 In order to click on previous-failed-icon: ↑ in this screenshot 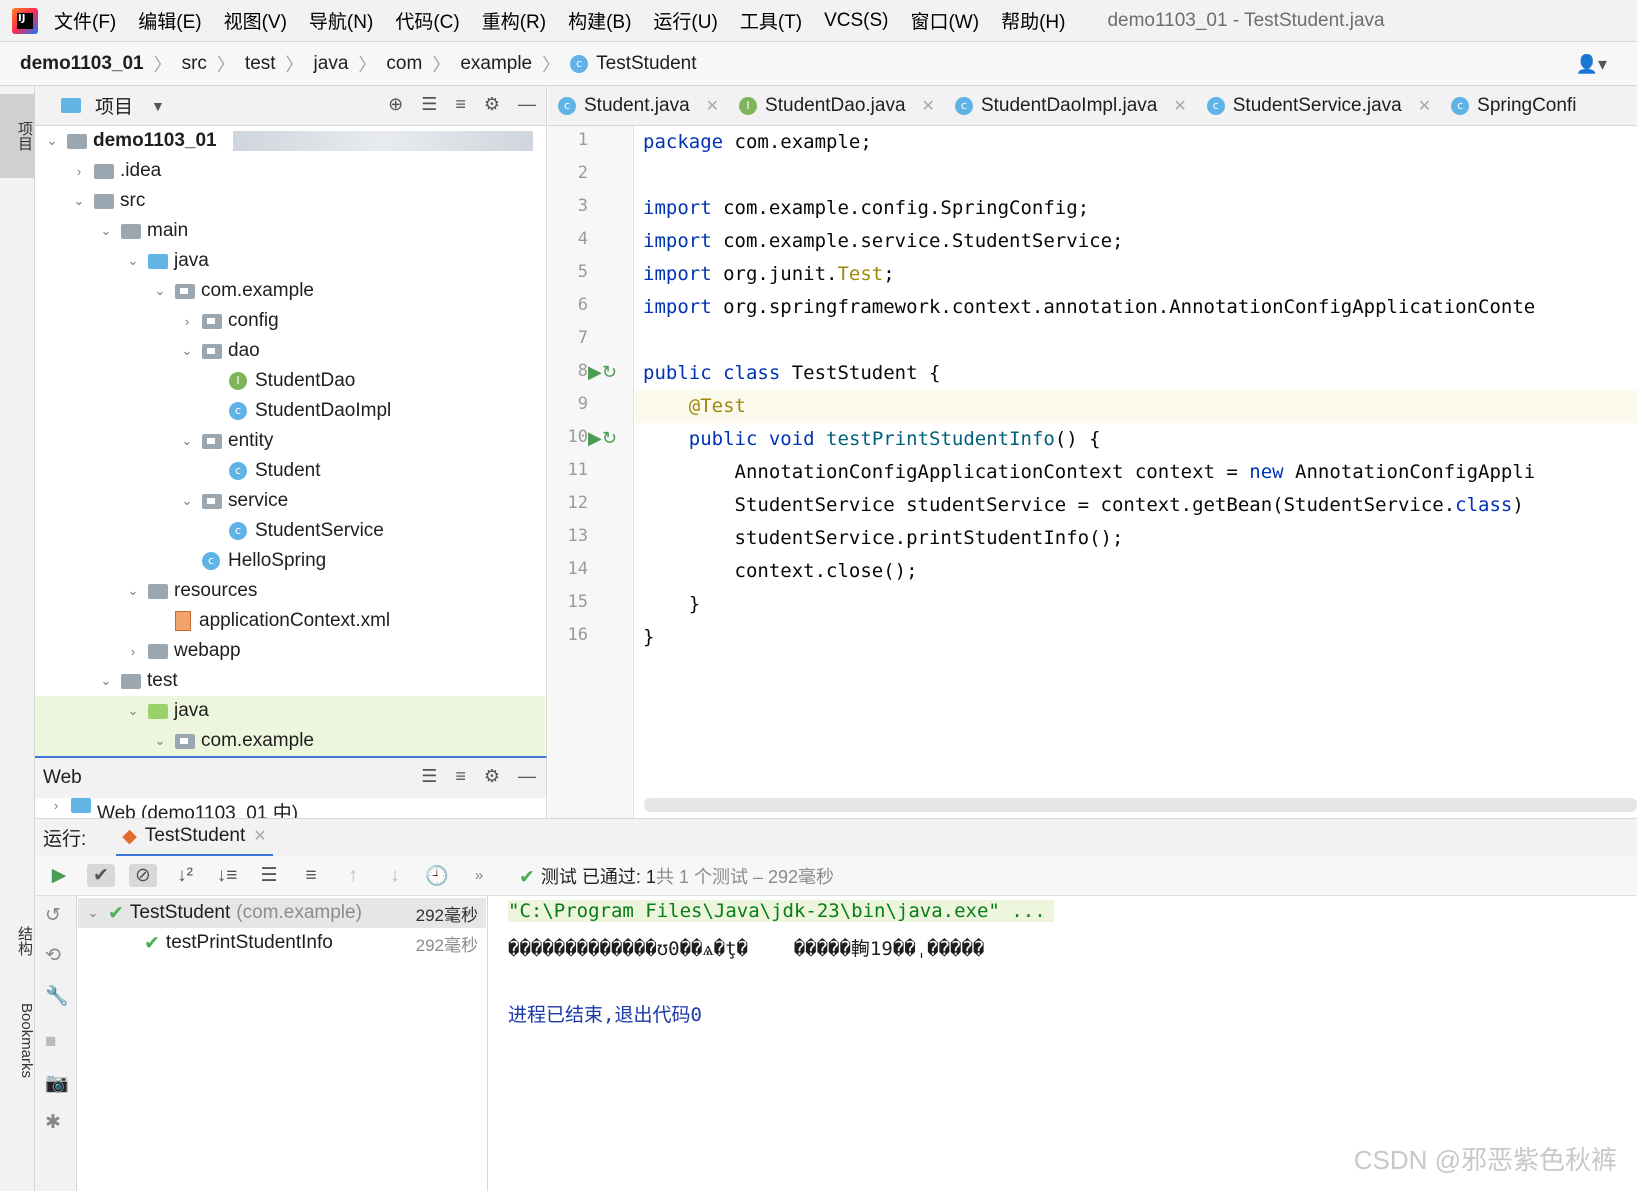, I will do `click(353, 876)`.